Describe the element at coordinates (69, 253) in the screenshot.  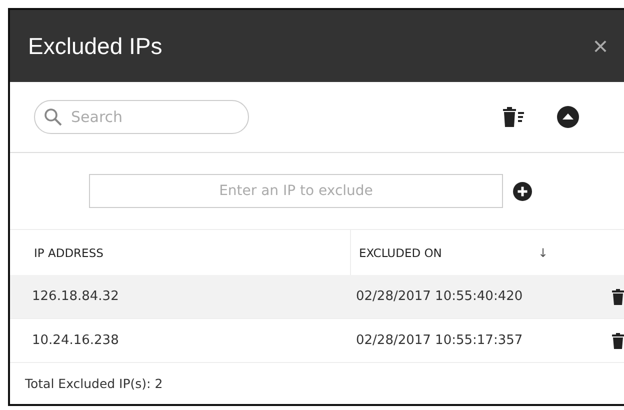
I see `column-header: IP ADDRESS` at that location.